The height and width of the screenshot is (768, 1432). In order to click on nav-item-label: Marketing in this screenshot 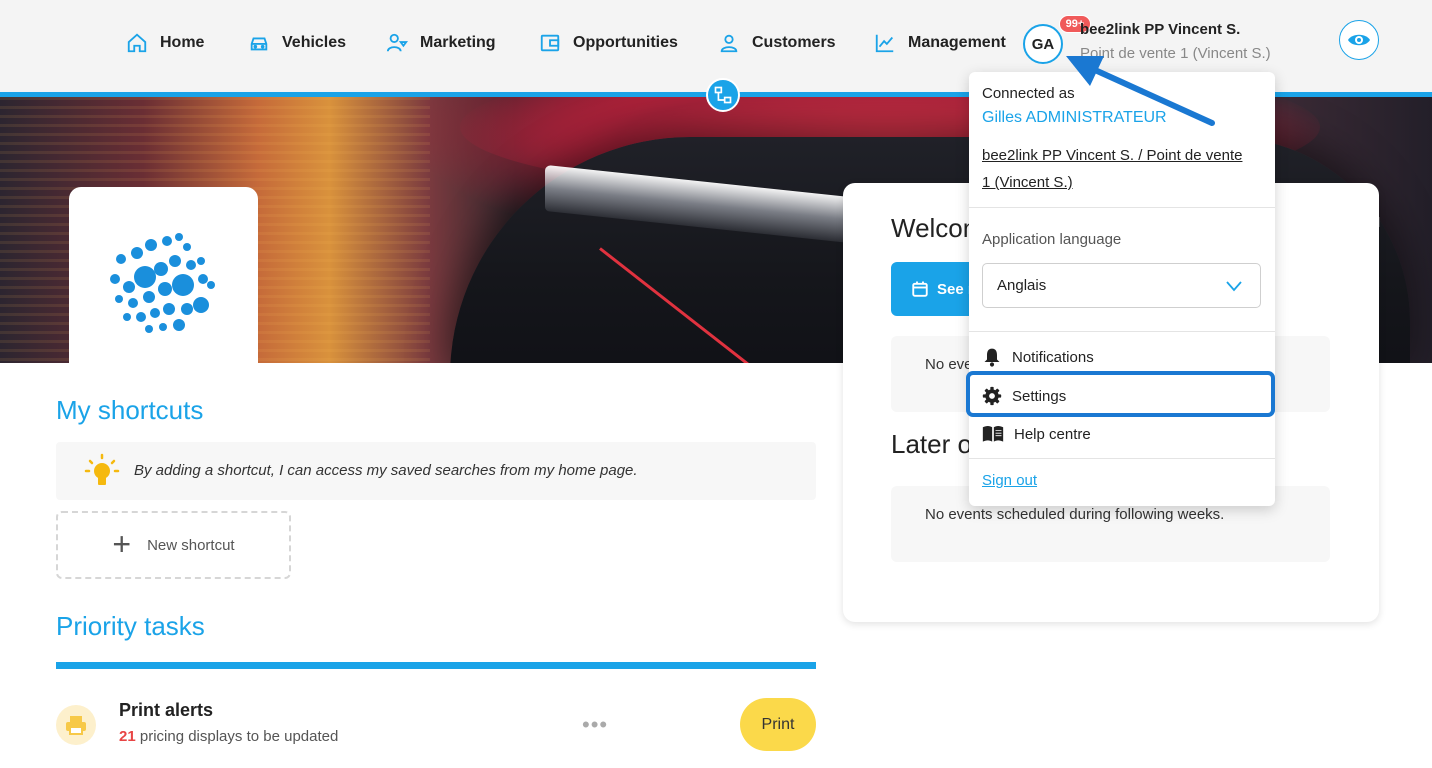, I will do `click(458, 42)`.